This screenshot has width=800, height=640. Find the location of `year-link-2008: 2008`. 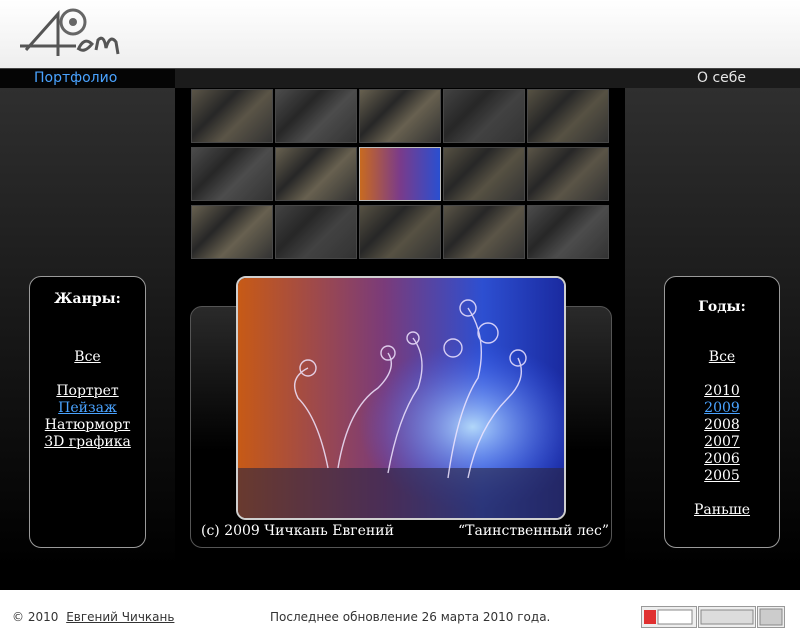

year-link-2008: 2008 is located at coordinates (722, 425).